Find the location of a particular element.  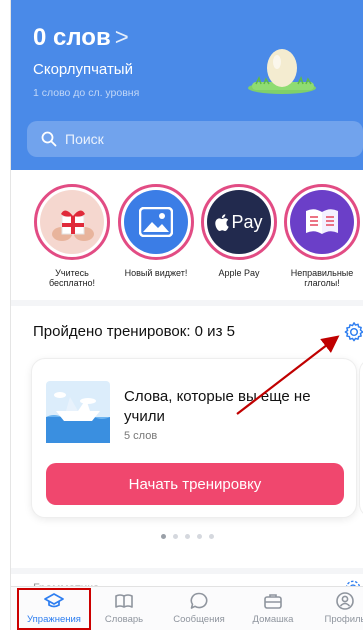

story-irregular-verbs: Неправильные глаголы! is located at coordinates (322, 236).